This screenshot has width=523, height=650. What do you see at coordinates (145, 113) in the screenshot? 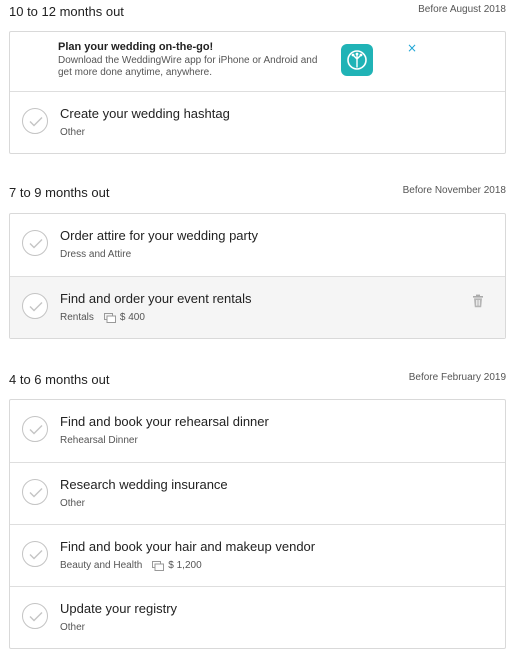
I see `task-title: Create your wedding hashtag` at bounding box center [145, 113].